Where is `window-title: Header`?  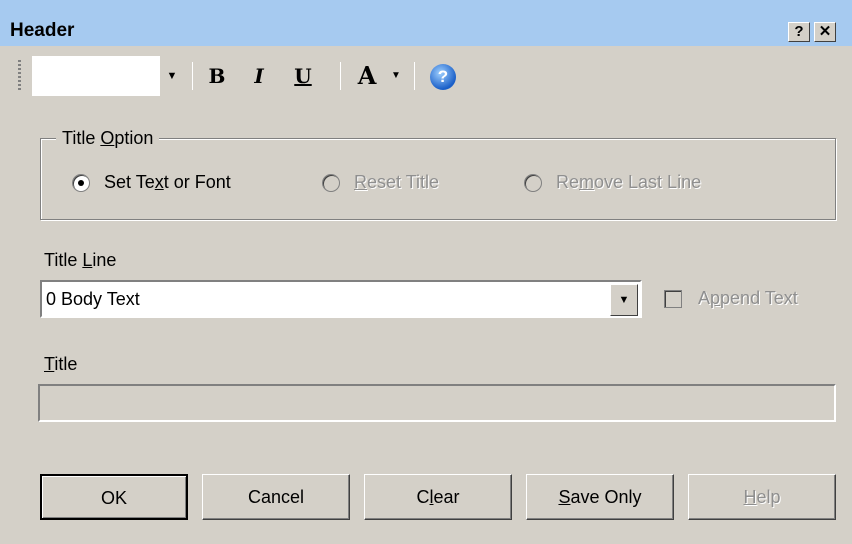 window-title: Header is located at coordinates (42, 30).